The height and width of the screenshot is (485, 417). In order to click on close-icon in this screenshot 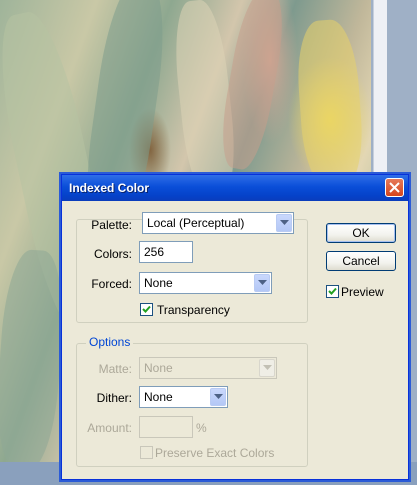, I will do `click(394, 187)`.